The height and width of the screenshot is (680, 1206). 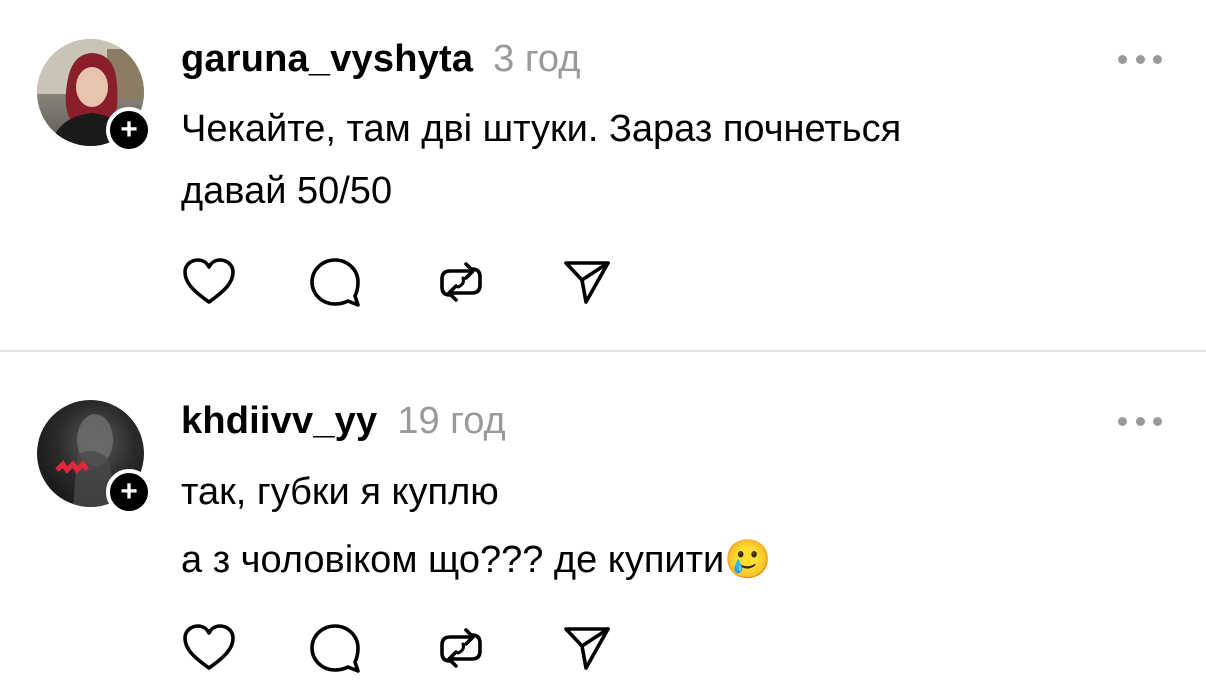 I want to click on comment-header: garuna_vyshyta 3 год, so click(x=380, y=59).